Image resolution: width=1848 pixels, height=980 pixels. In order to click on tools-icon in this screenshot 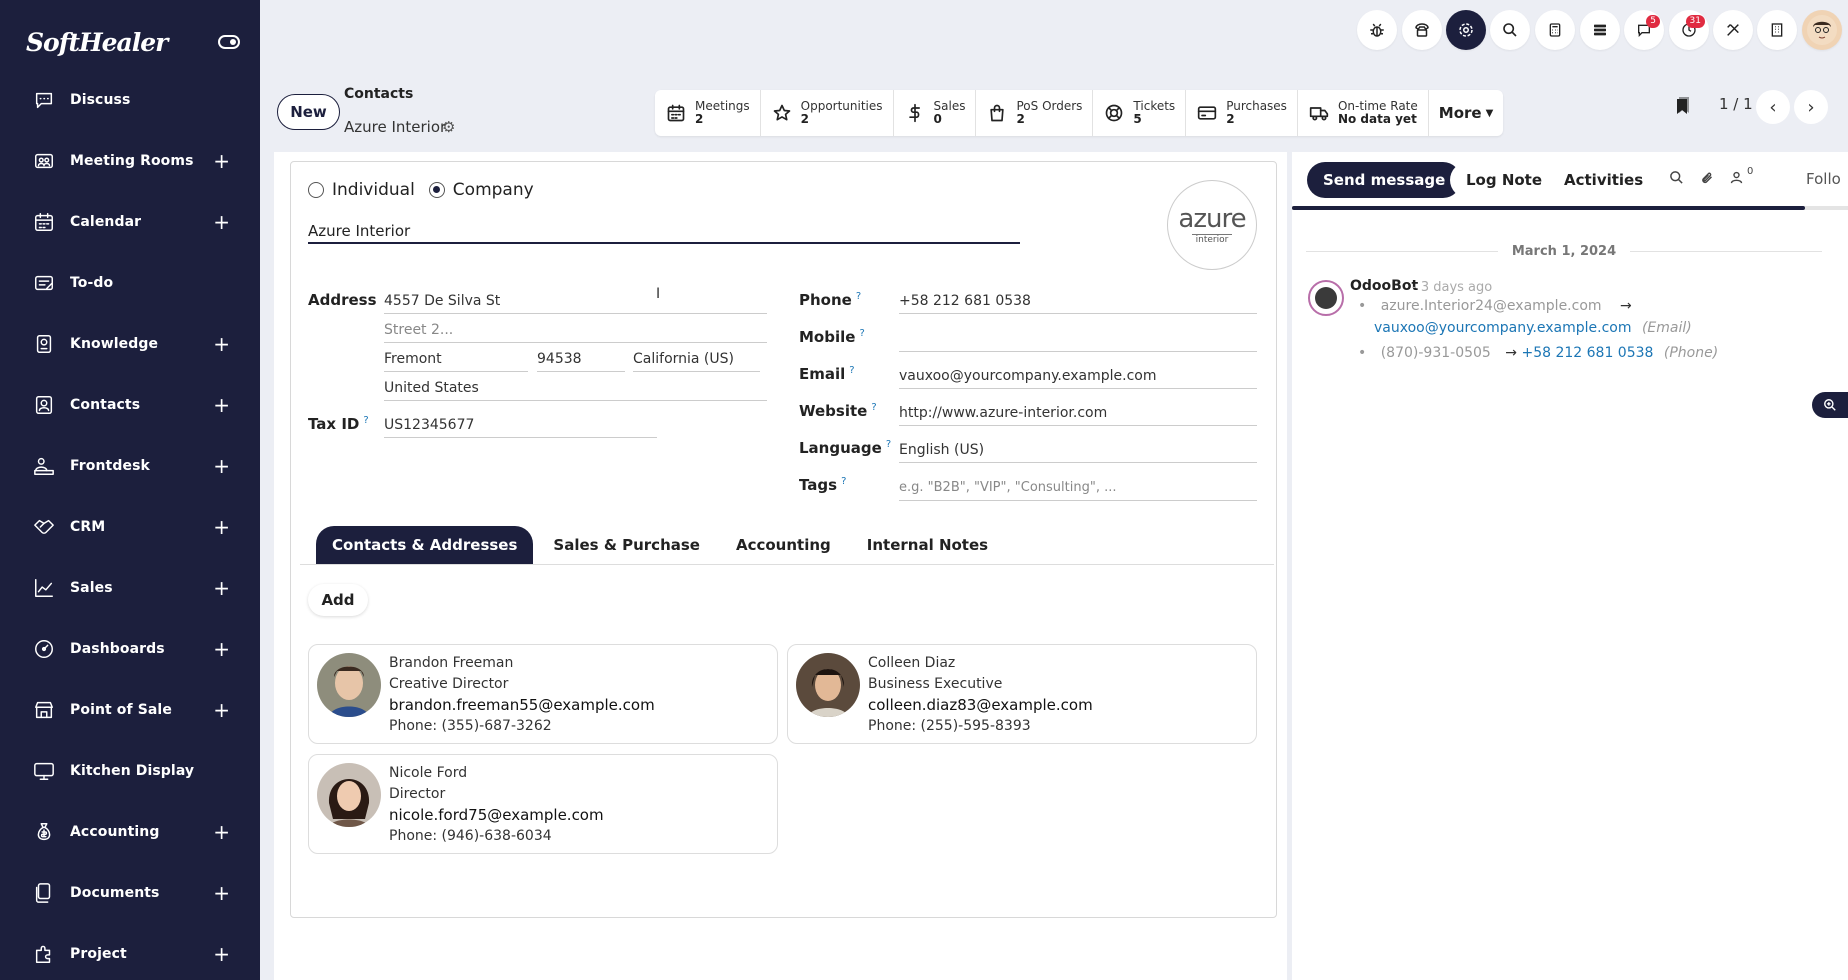, I will do `click(1733, 30)`.